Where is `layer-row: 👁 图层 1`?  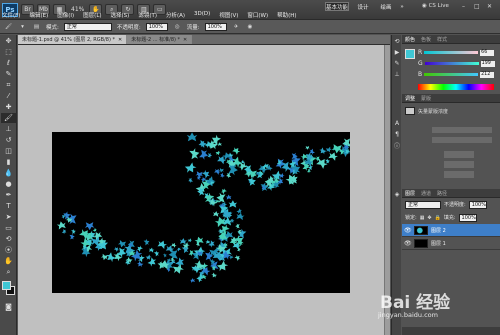 layer-row: 👁 图层 1 is located at coordinates (451, 243).